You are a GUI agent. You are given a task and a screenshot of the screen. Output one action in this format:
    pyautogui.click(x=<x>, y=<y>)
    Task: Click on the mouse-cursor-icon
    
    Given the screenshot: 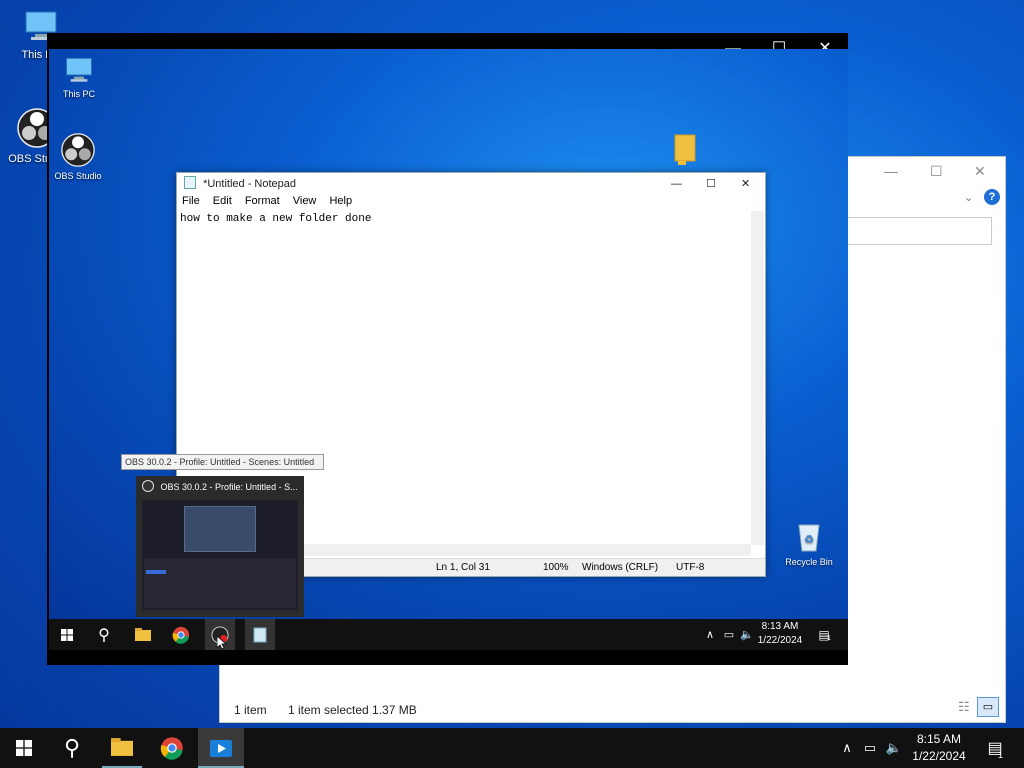 What is the action you would take?
    pyautogui.click(x=222, y=643)
    